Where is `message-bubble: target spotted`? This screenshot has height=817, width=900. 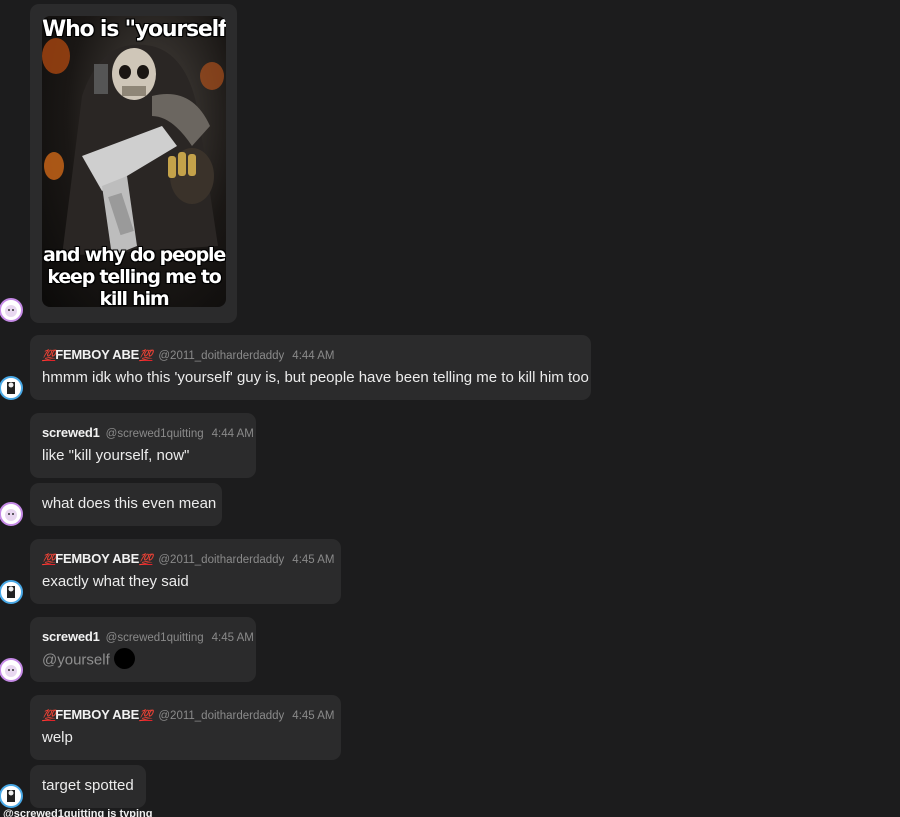 message-bubble: target spotted is located at coordinates (88, 786).